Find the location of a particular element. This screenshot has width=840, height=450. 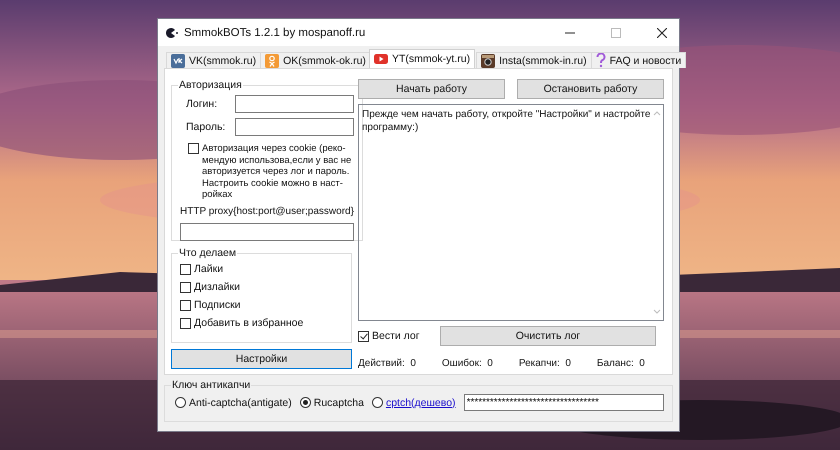

group-title: Ключ антикапчи is located at coordinates (211, 385).